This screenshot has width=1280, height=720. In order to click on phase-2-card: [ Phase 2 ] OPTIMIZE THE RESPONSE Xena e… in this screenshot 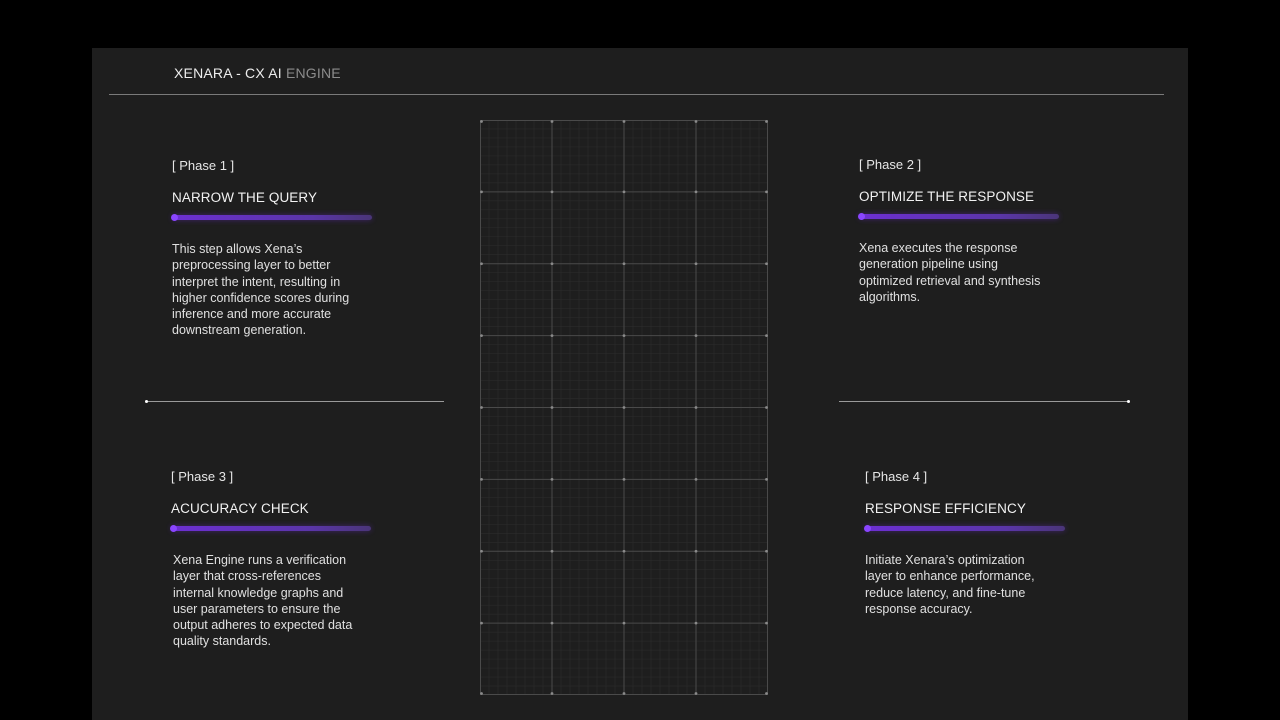, I will do `click(968, 231)`.